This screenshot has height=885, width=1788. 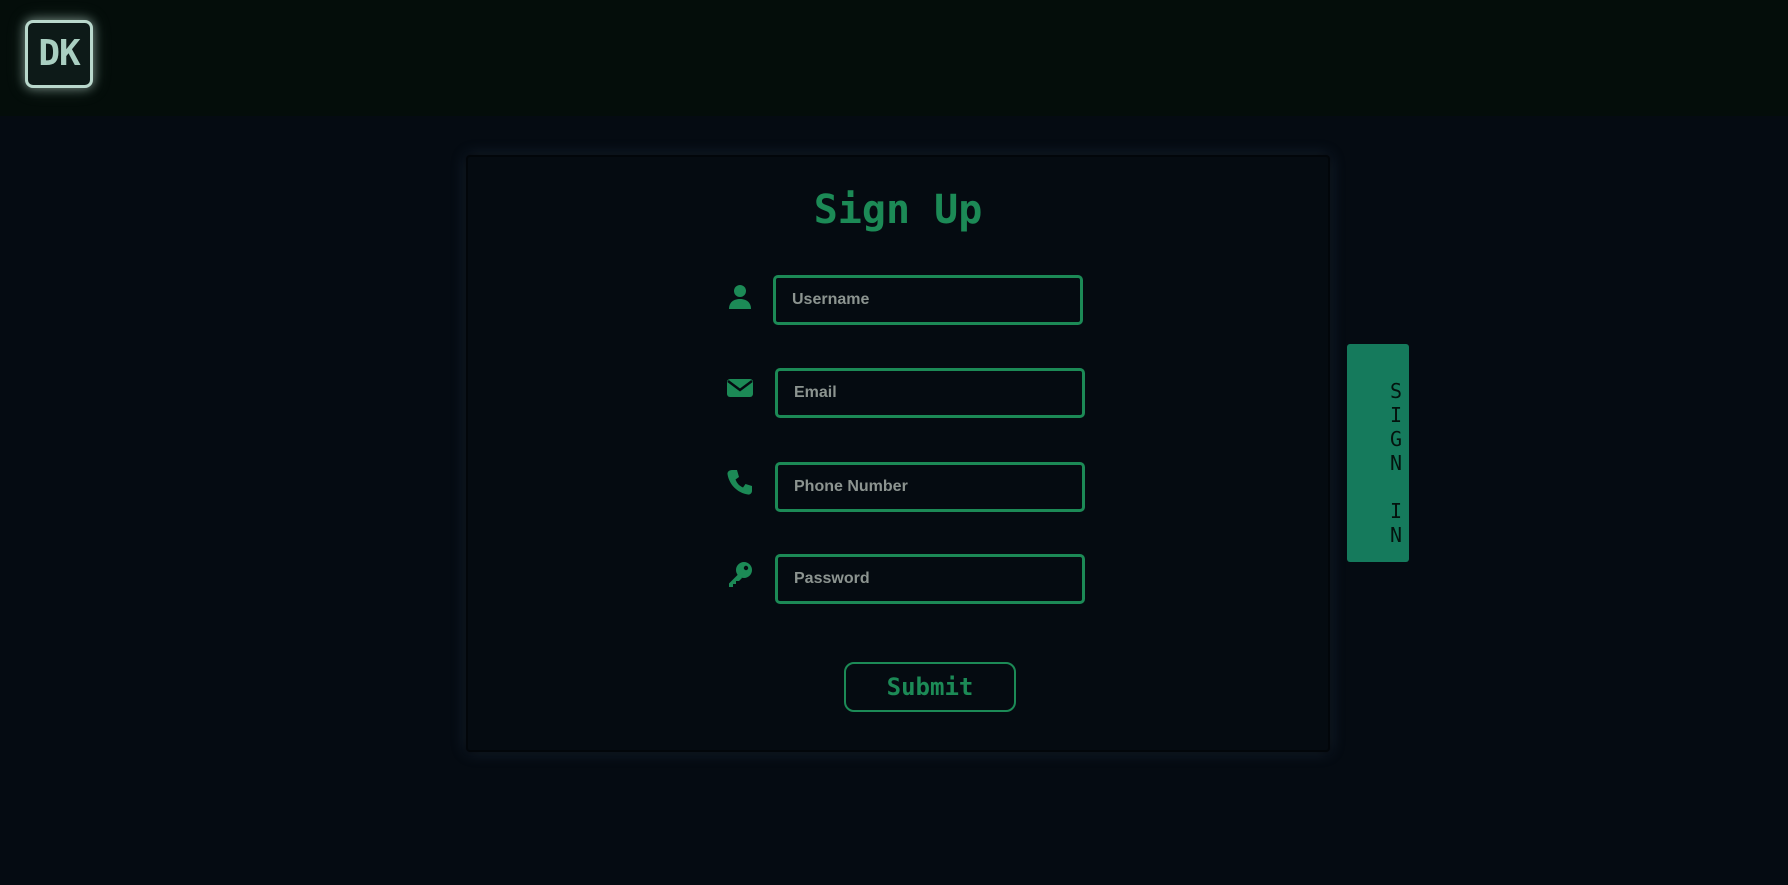 What do you see at coordinates (59, 54) in the screenshot?
I see `dk-logo: DK` at bounding box center [59, 54].